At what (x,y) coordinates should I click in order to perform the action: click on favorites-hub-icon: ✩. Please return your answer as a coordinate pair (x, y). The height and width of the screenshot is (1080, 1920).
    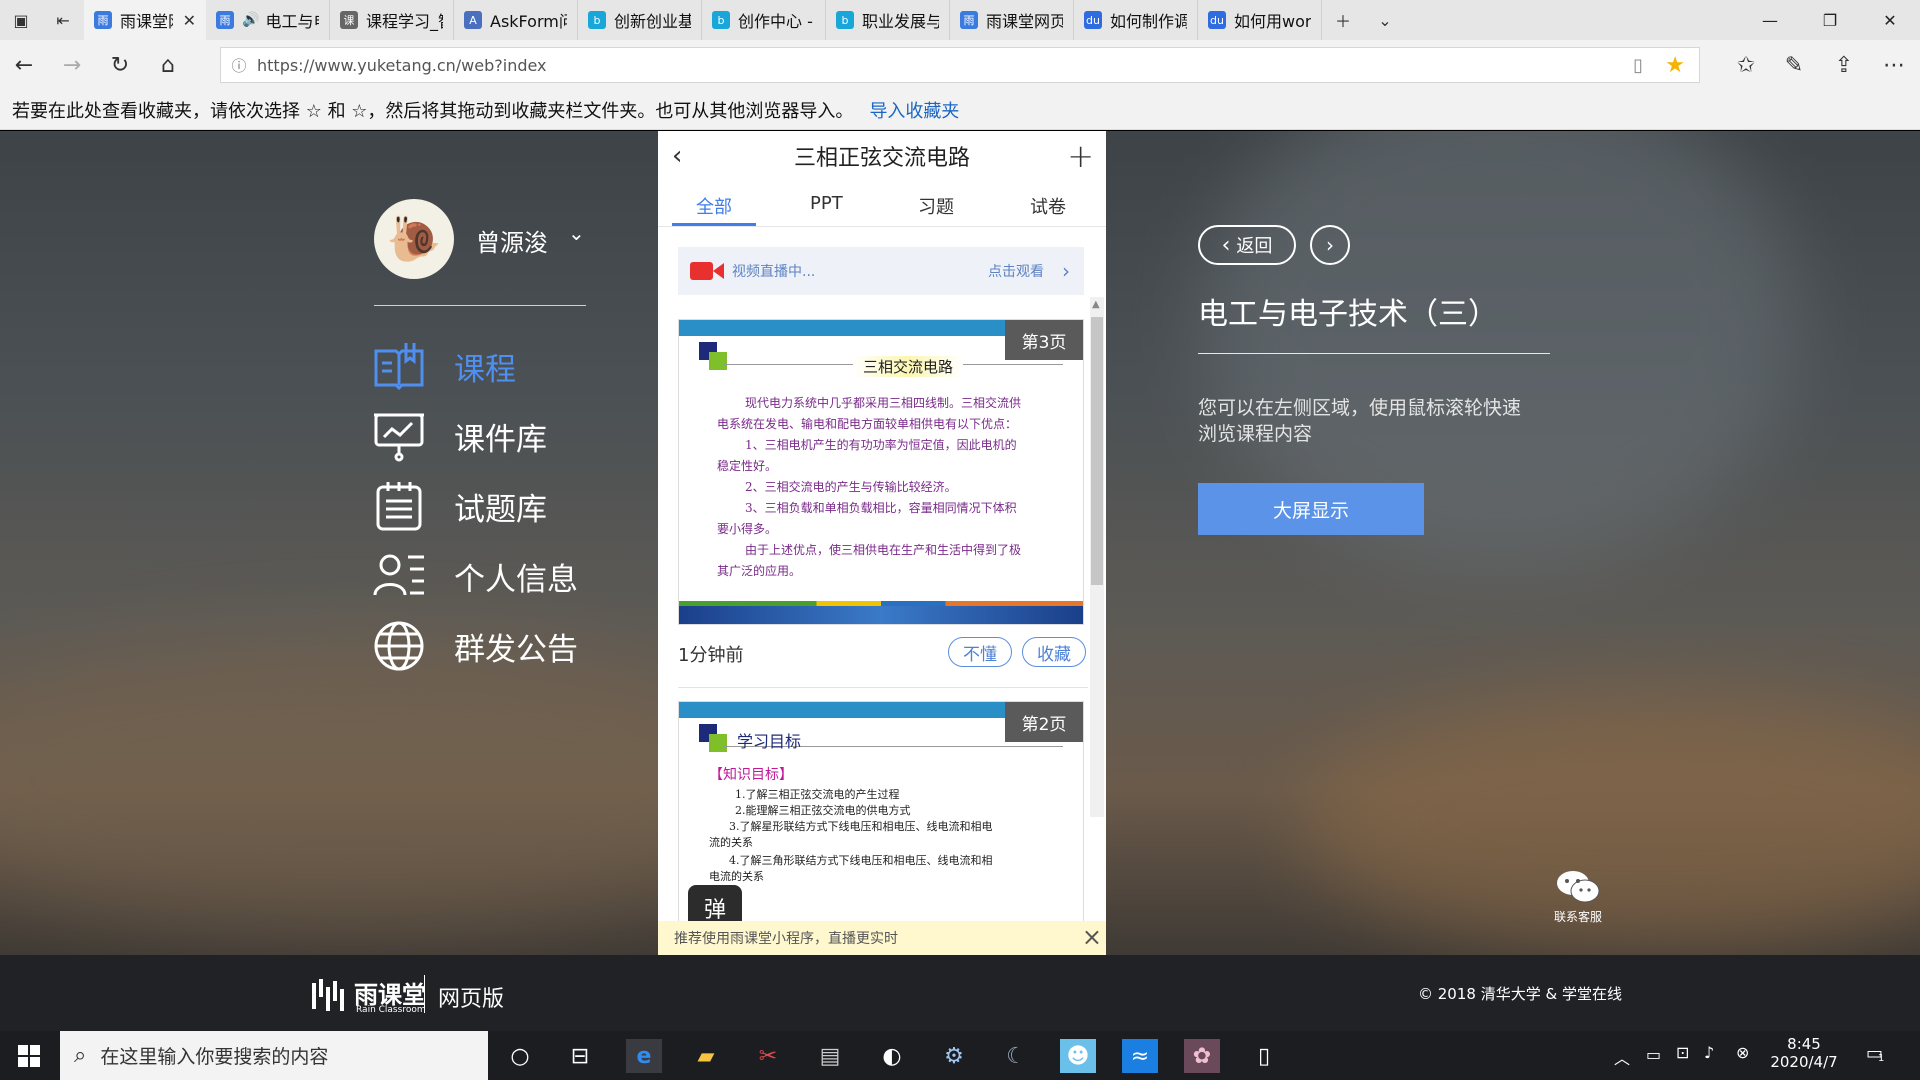
    Looking at the image, I should click on (1746, 65).